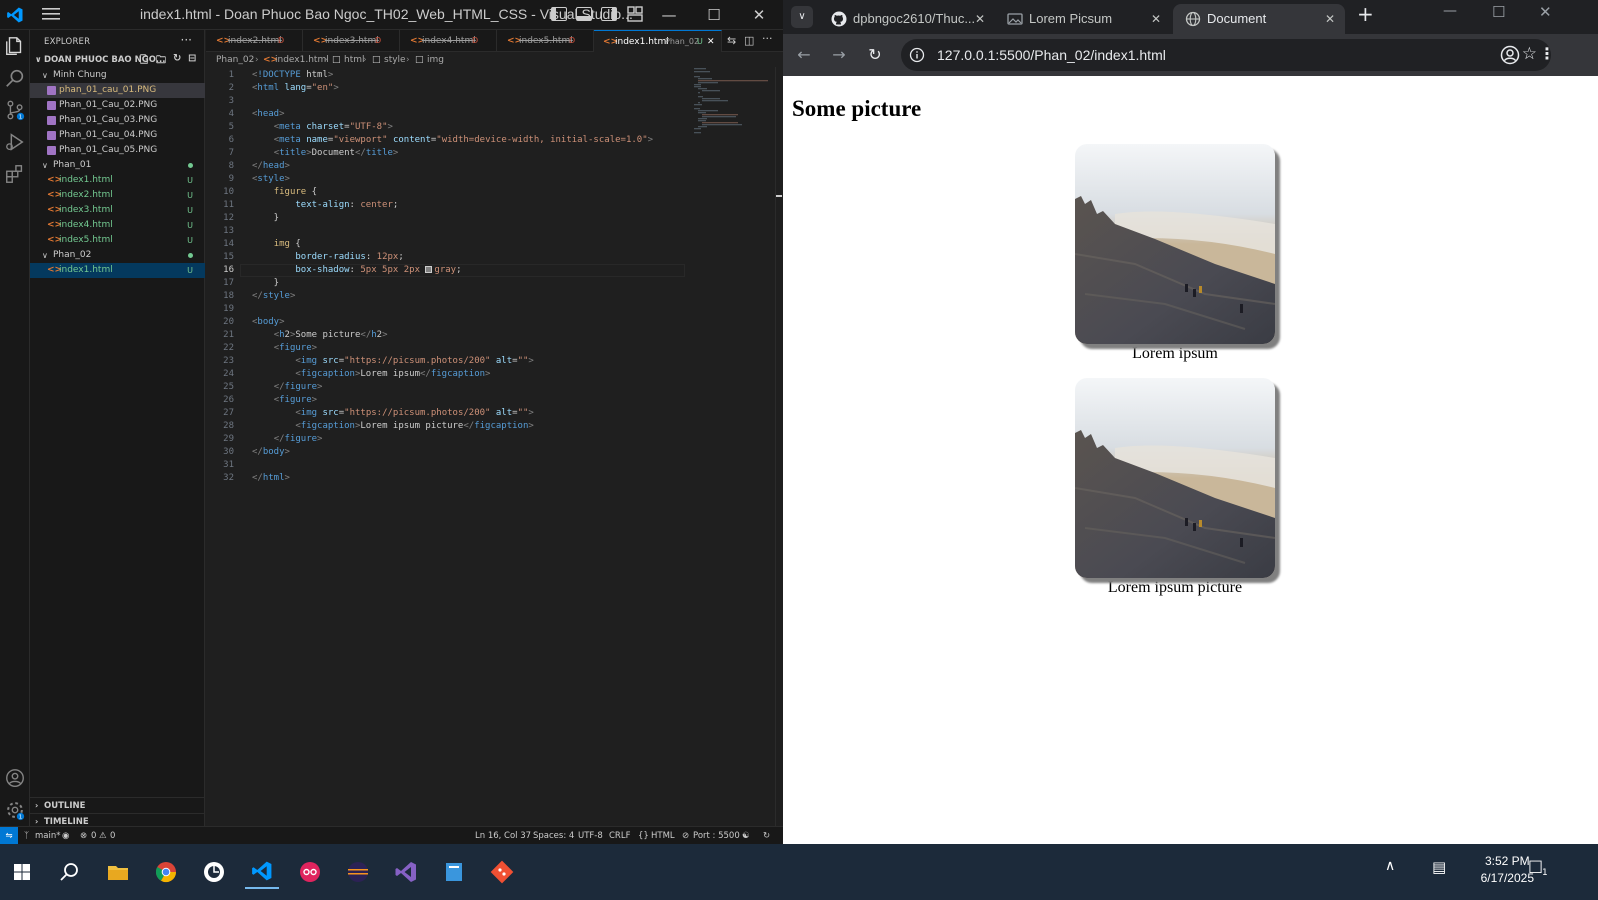 The height and width of the screenshot is (900, 1598). What do you see at coordinates (117, 135) in the screenshot?
I see `file-row: Phan_01_Cau_04.PNG` at bounding box center [117, 135].